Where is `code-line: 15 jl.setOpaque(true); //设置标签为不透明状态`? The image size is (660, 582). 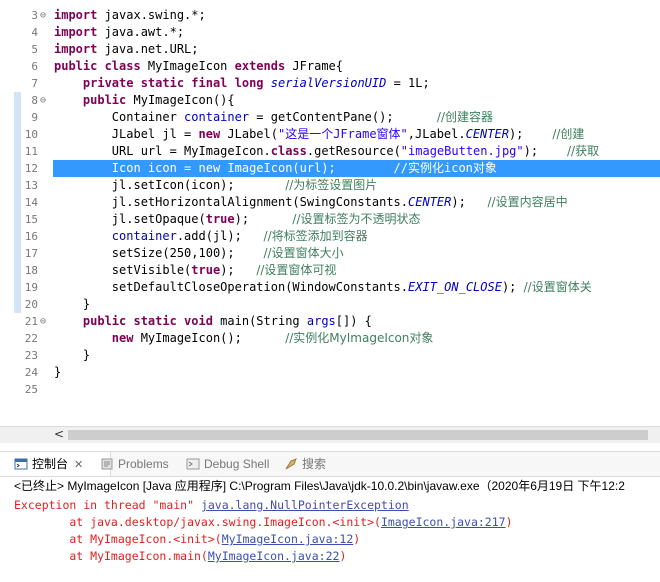
code-line: 15 jl.setOpaque(true); //设置标签为不透明状态 is located at coordinates (330, 219).